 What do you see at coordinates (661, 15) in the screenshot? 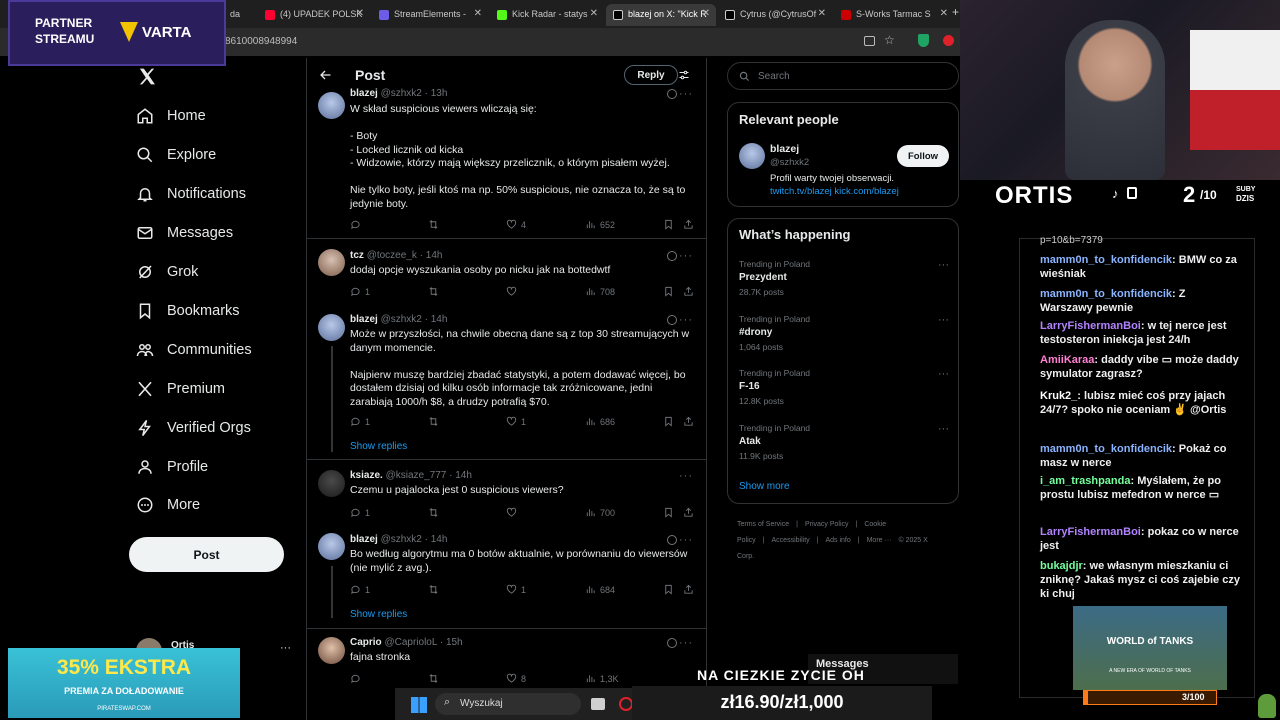
I see `browser-tab: blazej on X: "Kick R ✕` at bounding box center [661, 15].